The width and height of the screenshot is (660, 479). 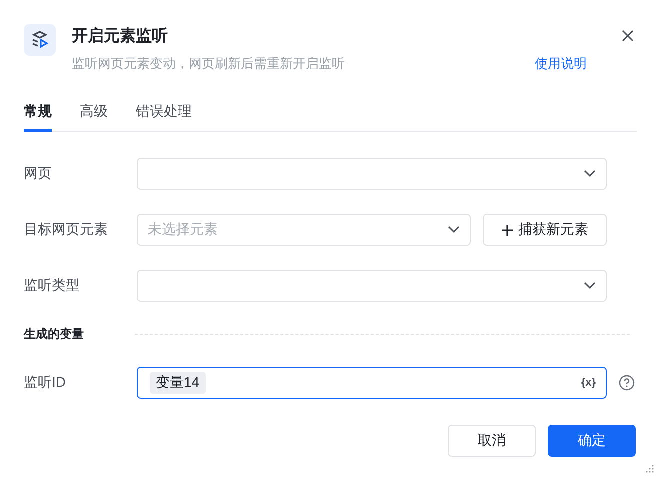 What do you see at coordinates (183, 230) in the screenshot?
I see `placeholder-text: 未选择元素` at bounding box center [183, 230].